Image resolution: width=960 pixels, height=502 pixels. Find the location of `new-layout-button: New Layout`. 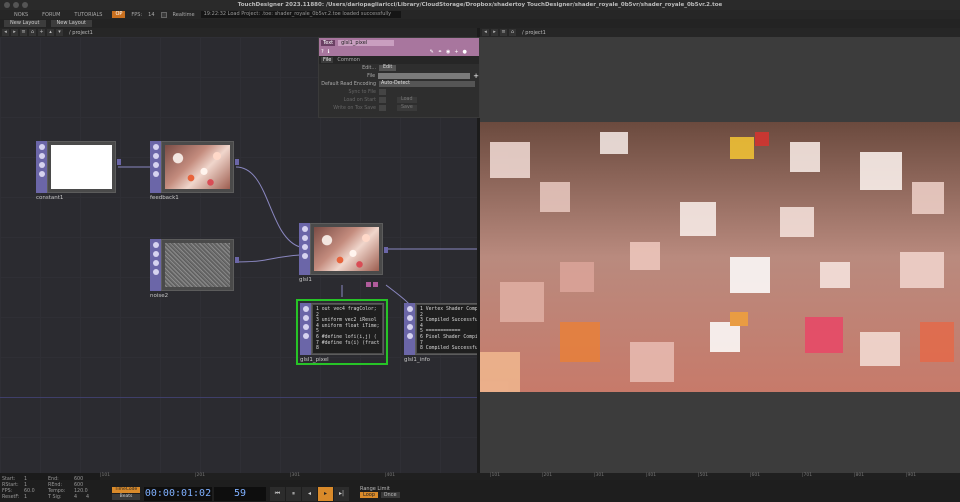

new-layout-button: New Layout is located at coordinates (25, 23).